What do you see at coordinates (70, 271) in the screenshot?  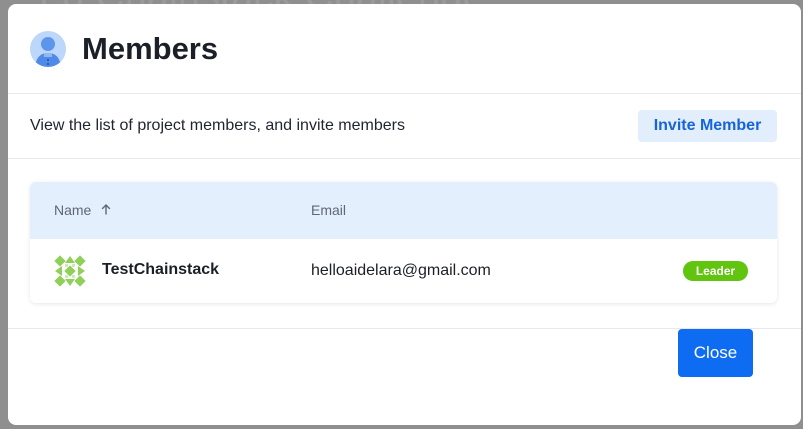 I see `identicon-avatar-icon` at bounding box center [70, 271].